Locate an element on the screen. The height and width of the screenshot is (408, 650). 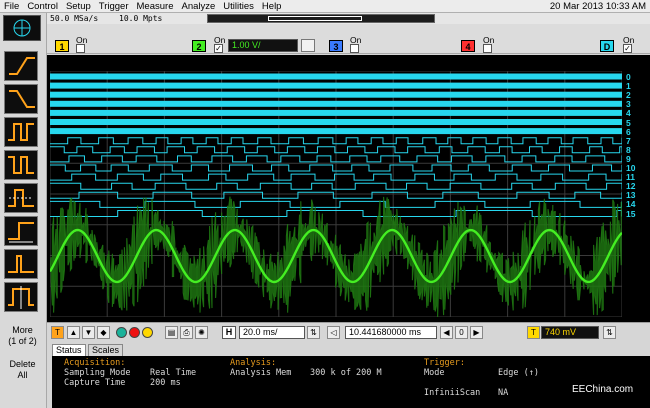
acquisition-heading: Acquisition: is located at coordinates (95, 363).